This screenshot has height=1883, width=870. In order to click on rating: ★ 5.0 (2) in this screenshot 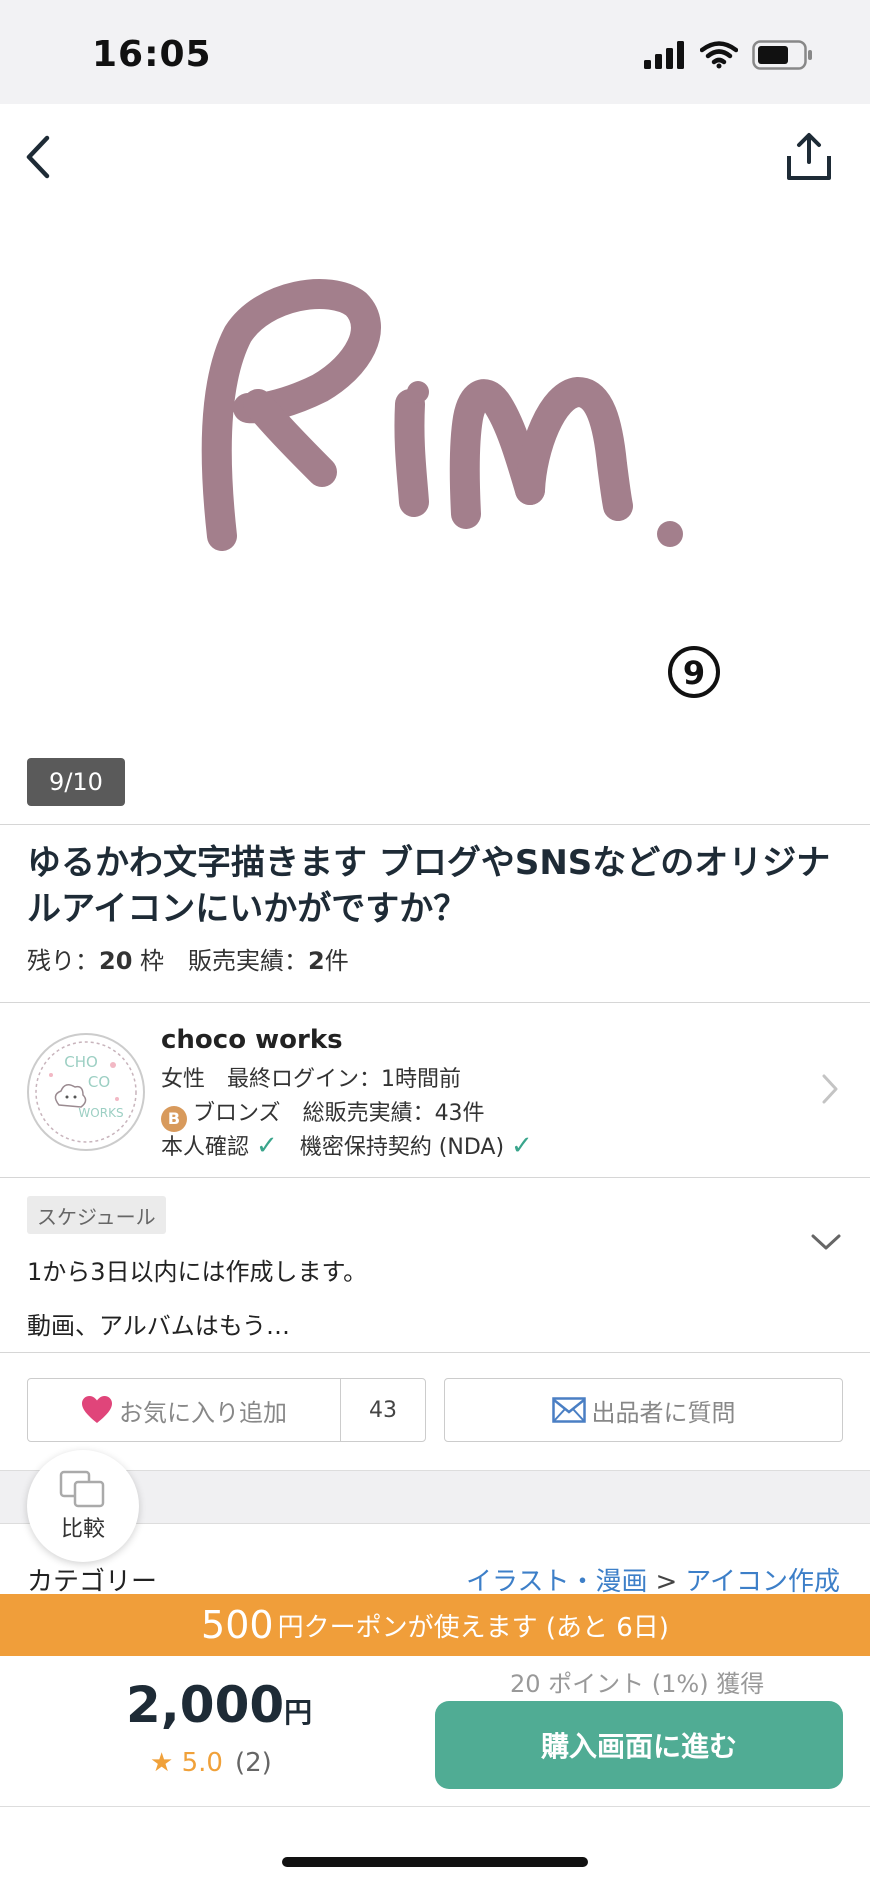, I will do `click(211, 1763)`.